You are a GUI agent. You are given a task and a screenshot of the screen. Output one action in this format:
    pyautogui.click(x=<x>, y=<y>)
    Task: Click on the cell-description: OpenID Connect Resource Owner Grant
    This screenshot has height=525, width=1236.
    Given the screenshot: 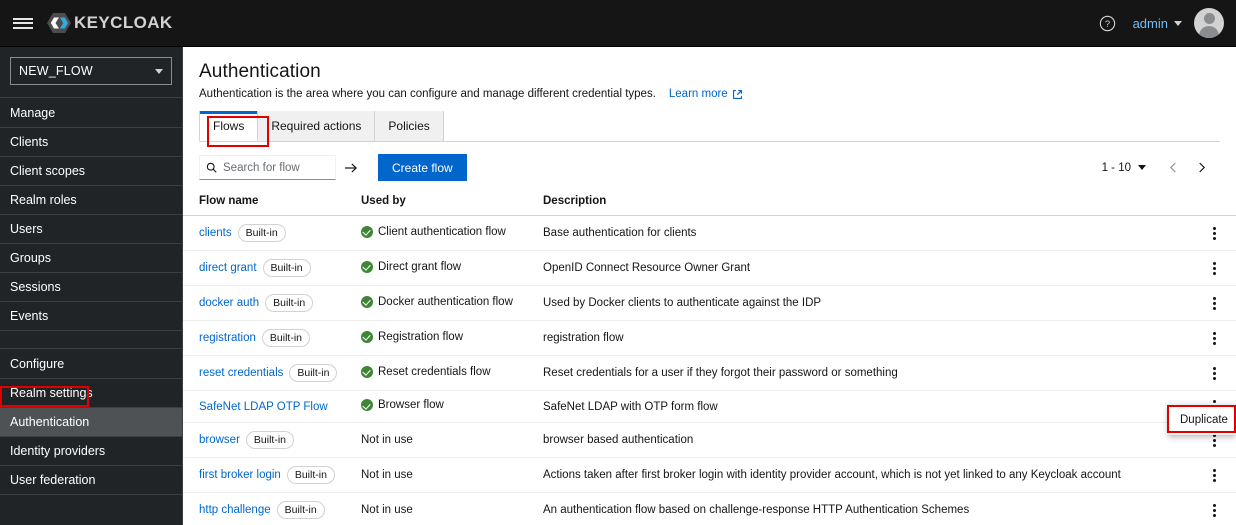 What is the action you would take?
    pyautogui.click(x=867, y=268)
    